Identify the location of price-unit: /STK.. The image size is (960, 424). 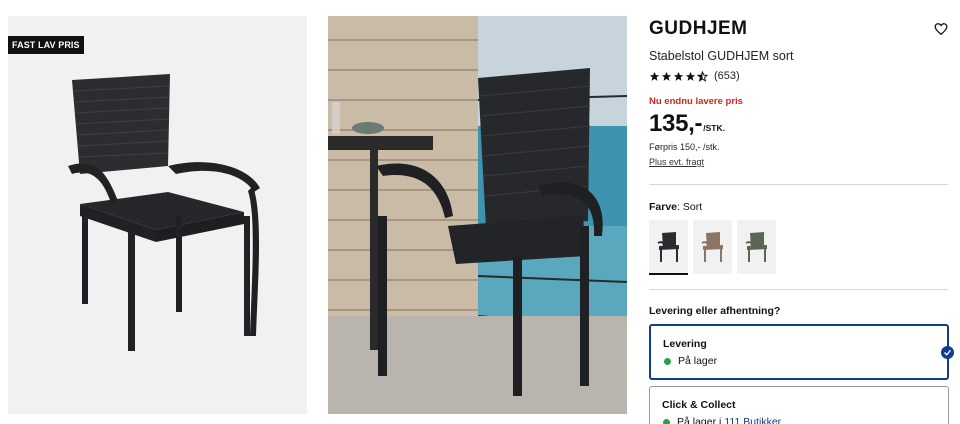
(714, 128).